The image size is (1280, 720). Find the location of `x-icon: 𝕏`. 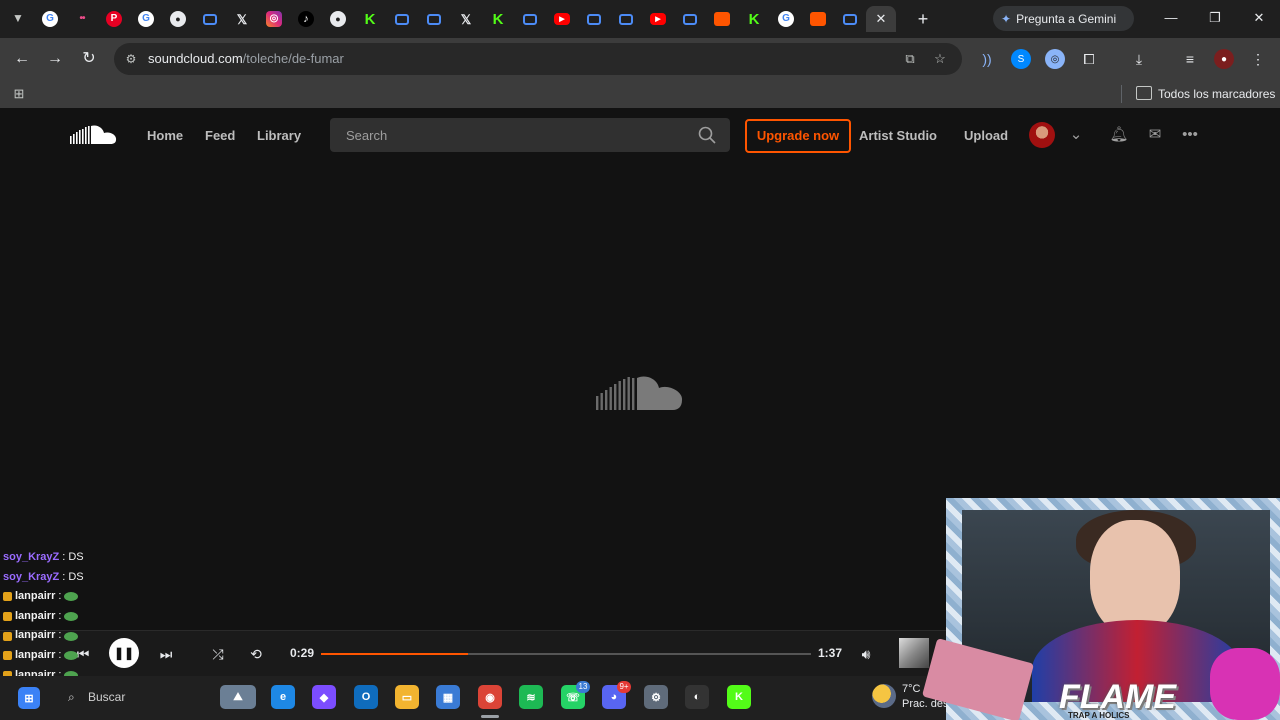

x-icon: 𝕏 is located at coordinates (466, 19).